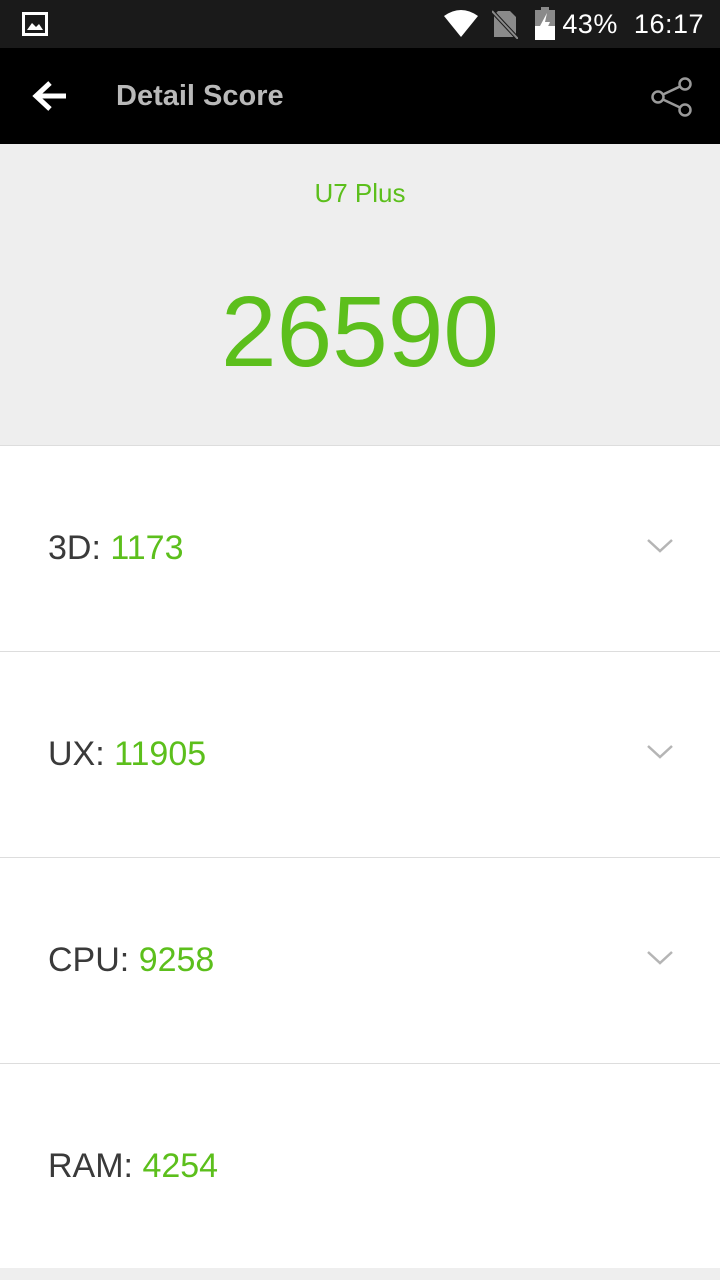 The image size is (720, 1280). Describe the element at coordinates (160, 754) in the screenshot. I see `score-value: 11905` at that location.